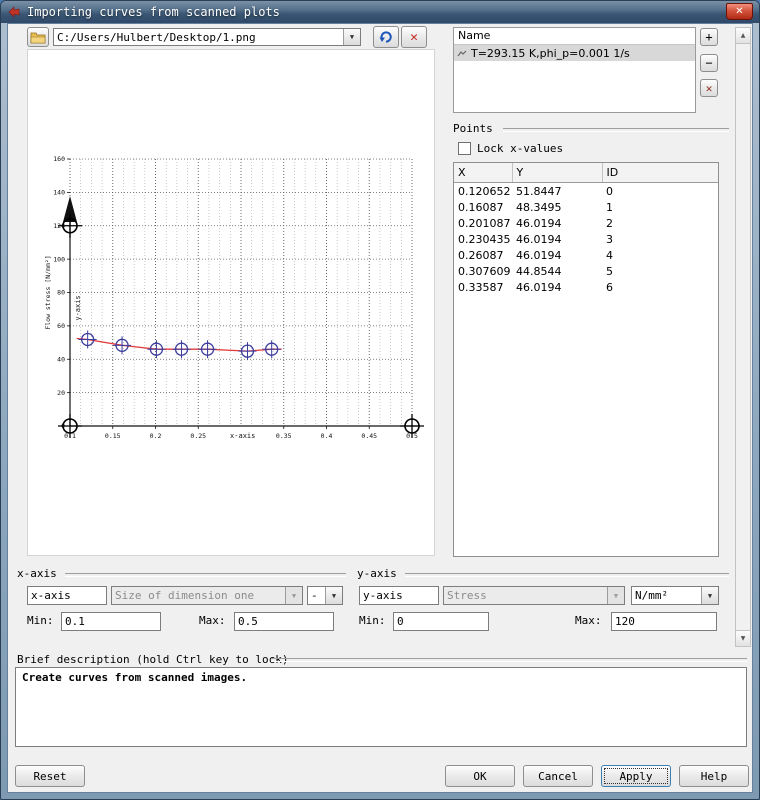 This screenshot has height=800, width=760. Describe the element at coordinates (483, 173) in the screenshot. I see `column-header: X` at that location.